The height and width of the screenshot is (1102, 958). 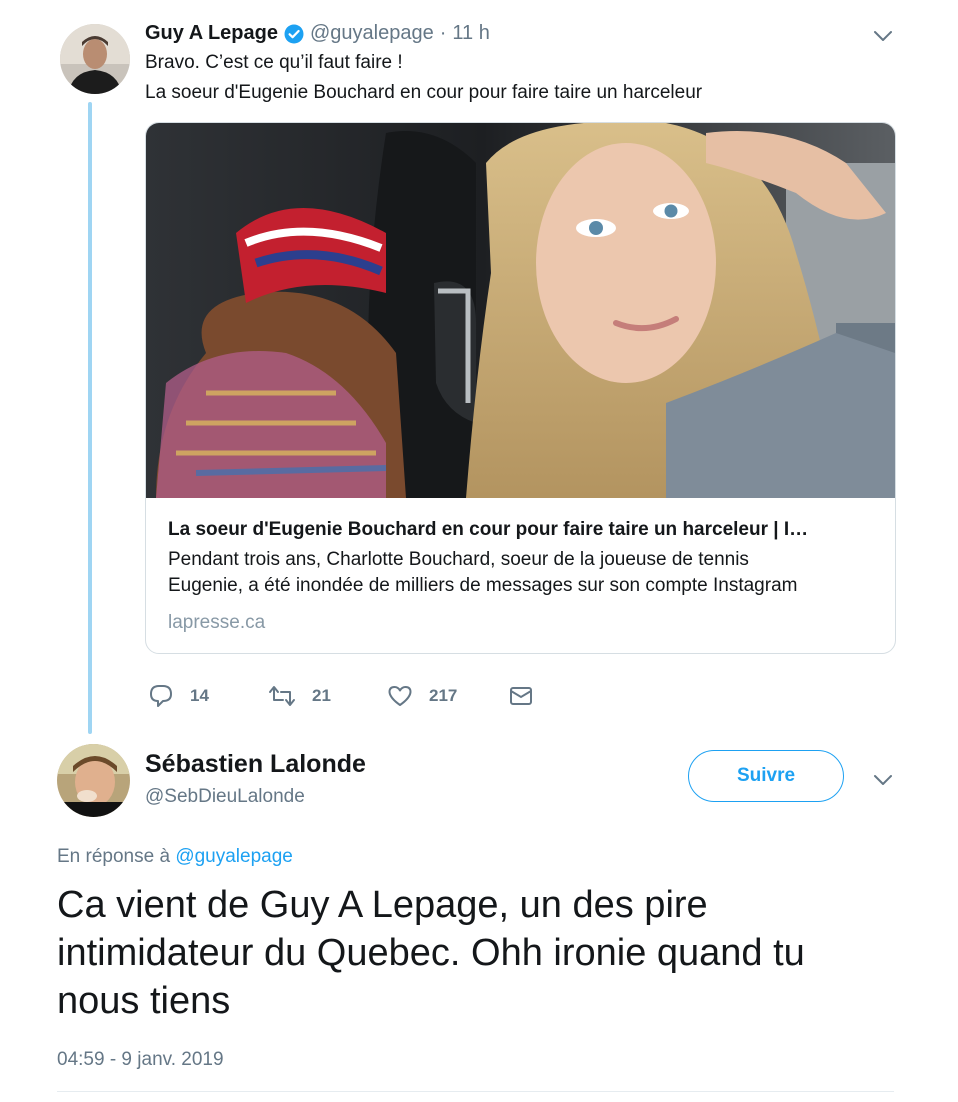 What do you see at coordinates (225, 797) in the screenshot?
I see `author-handle: @SebDieuLalonde` at bounding box center [225, 797].